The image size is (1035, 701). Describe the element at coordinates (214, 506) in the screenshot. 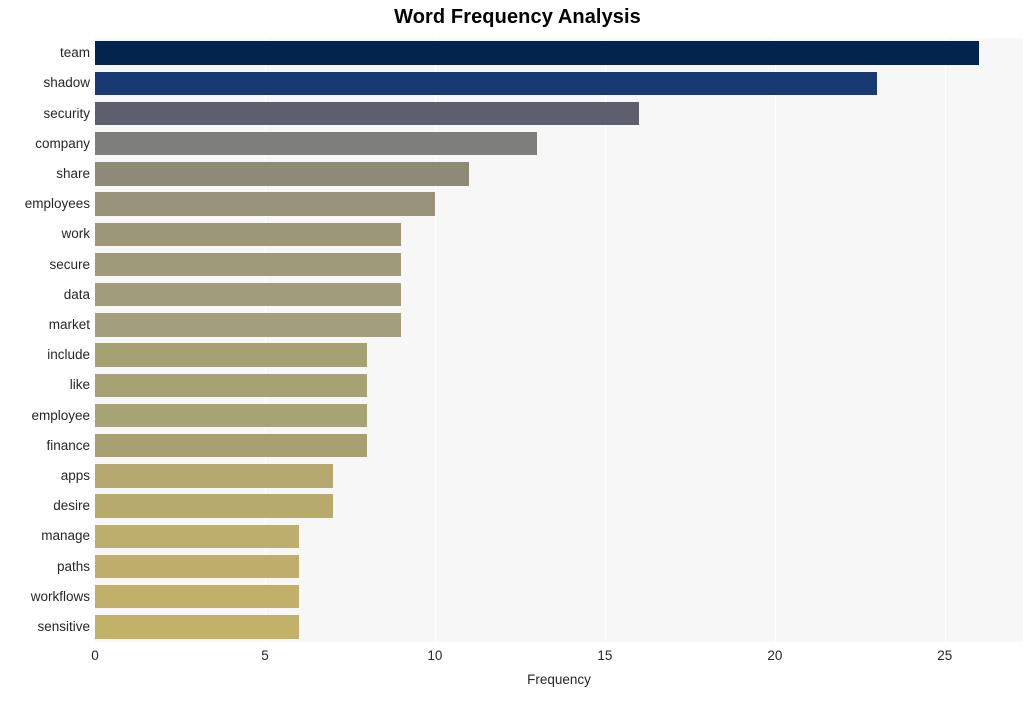

I see `bar-desire` at that location.